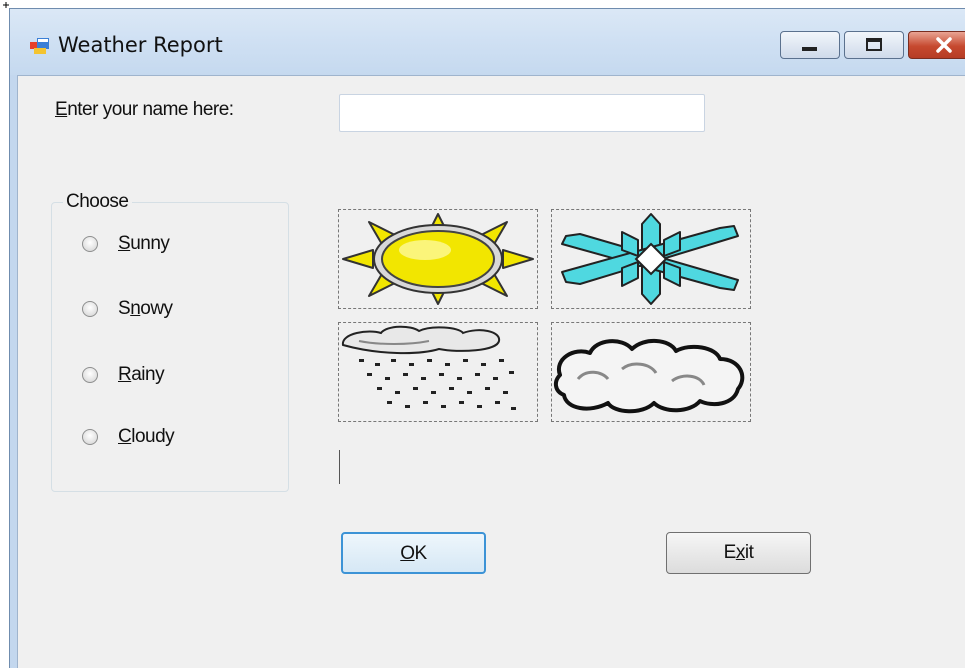  I want to click on name-label-text: nter your name here:, so click(150, 109).